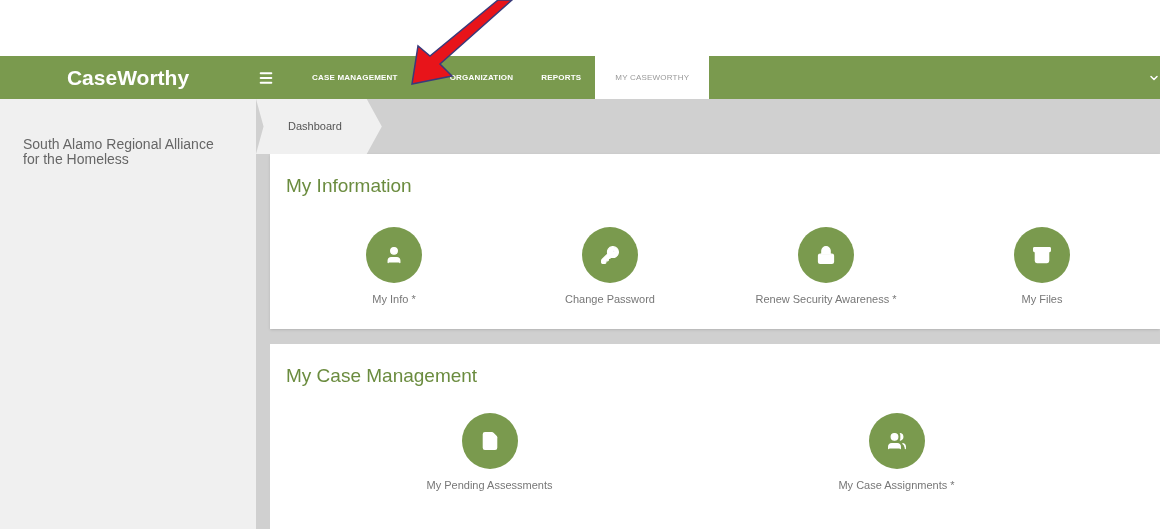 The width and height of the screenshot is (1160, 529). Describe the element at coordinates (610, 254) in the screenshot. I see `key-icon` at that location.